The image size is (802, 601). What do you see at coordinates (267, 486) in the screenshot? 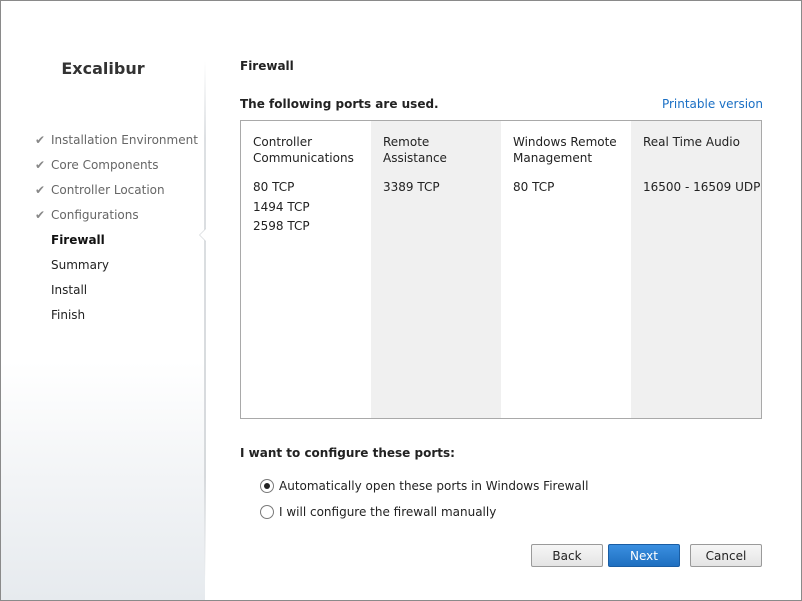
I see `radio-button-selected` at bounding box center [267, 486].